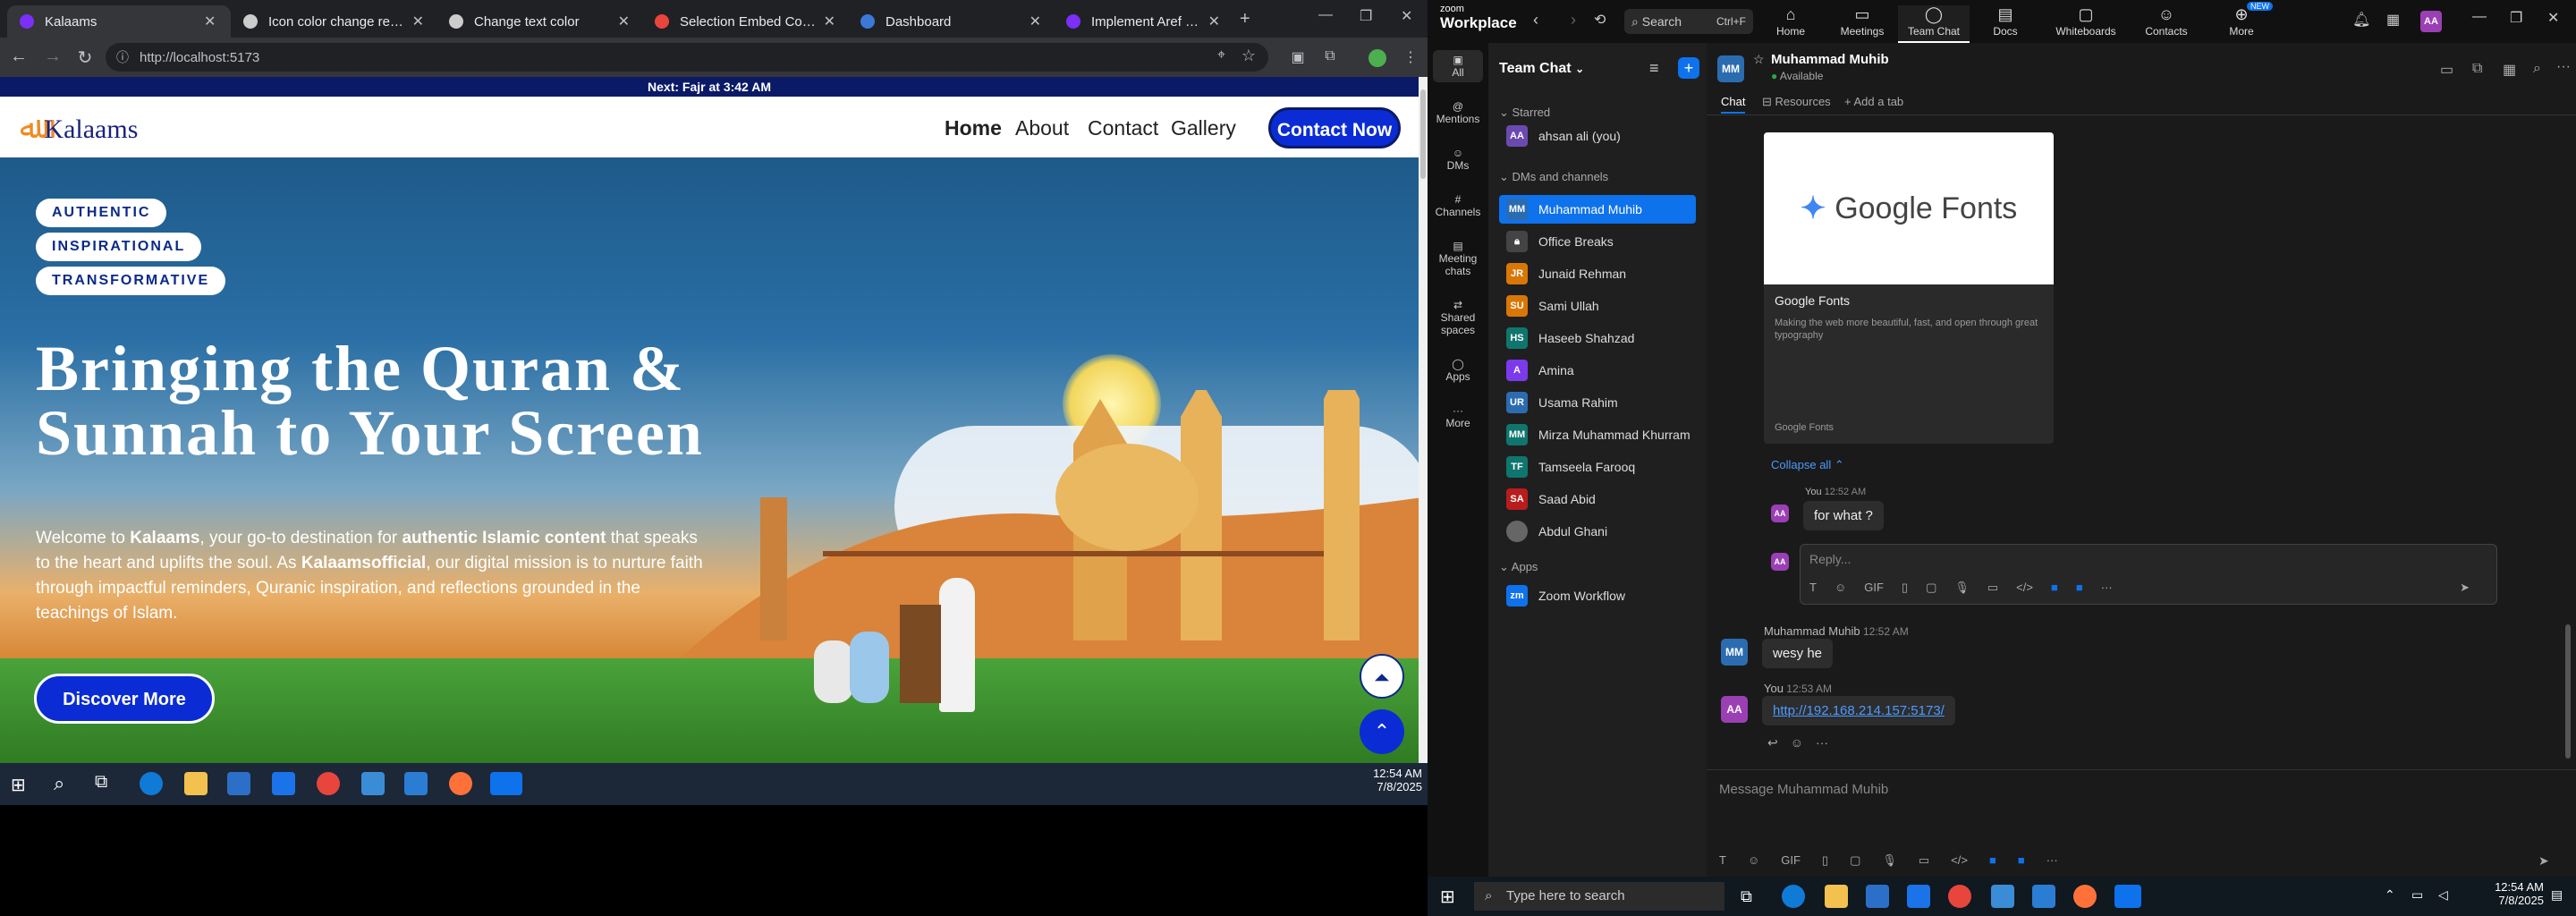 Image resolution: width=2576 pixels, height=916 pixels. I want to click on taskbar-search-input: ⌕ Type here to search, so click(1599, 896).